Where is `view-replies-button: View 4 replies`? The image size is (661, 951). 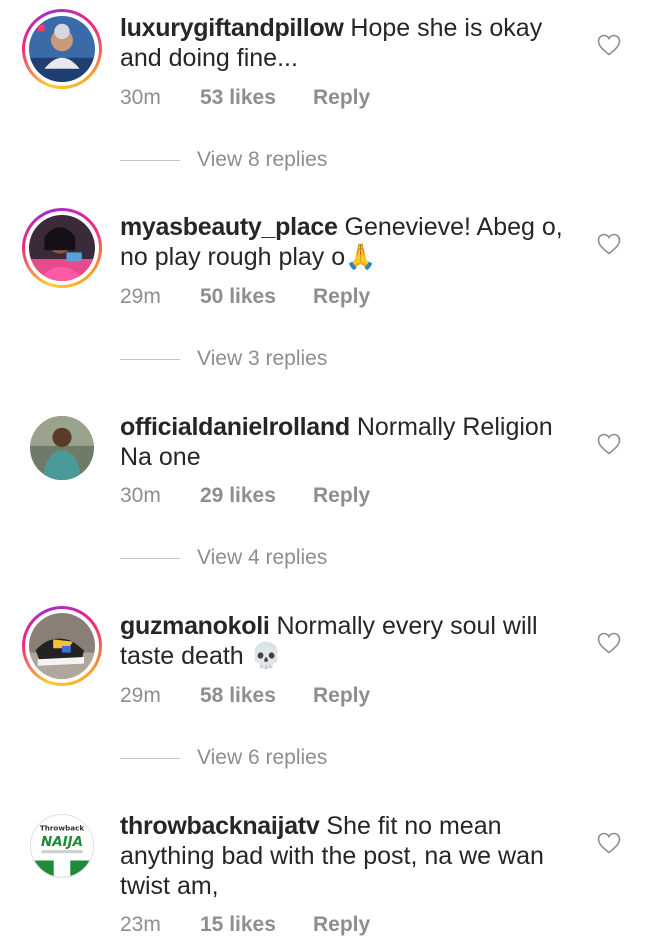 view-replies-button: View 4 replies is located at coordinates (223, 558).